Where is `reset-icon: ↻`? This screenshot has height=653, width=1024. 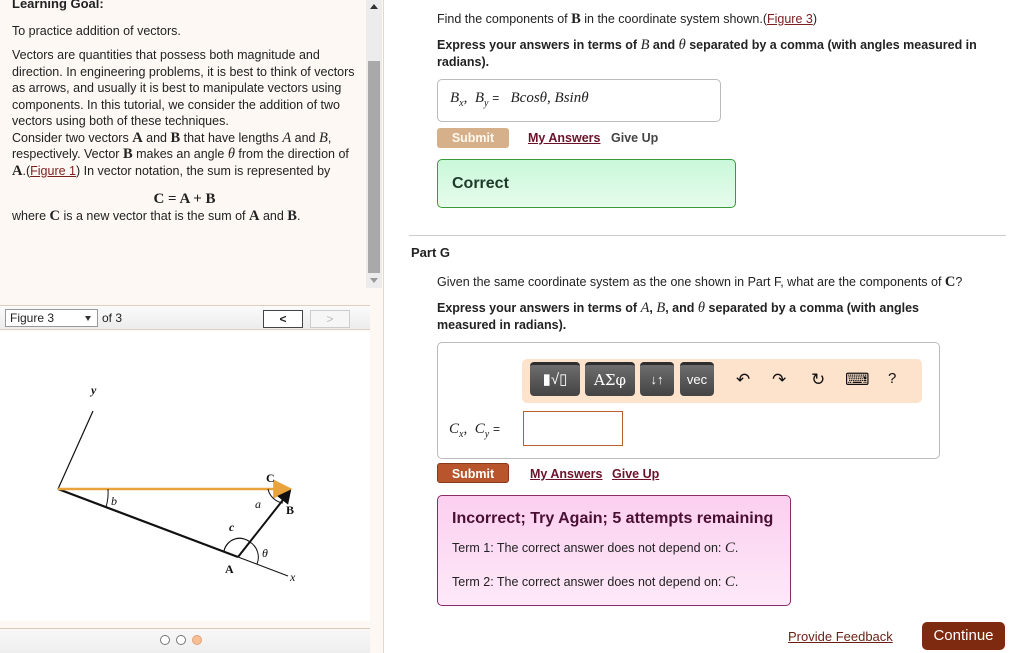 reset-icon: ↻ is located at coordinates (818, 380).